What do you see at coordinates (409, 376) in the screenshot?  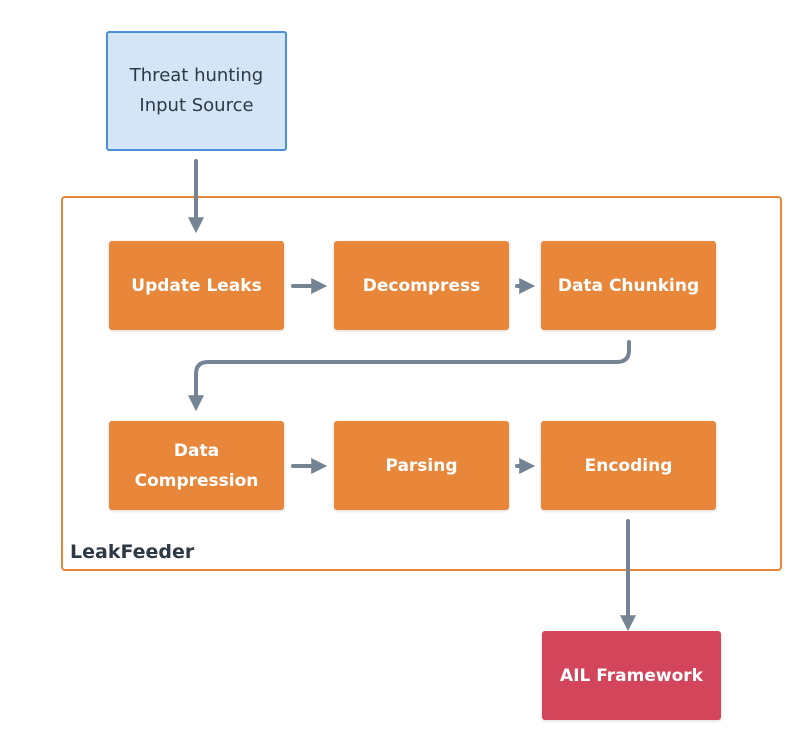 I see `arrow-chunking-to-compression` at bounding box center [409, 376].